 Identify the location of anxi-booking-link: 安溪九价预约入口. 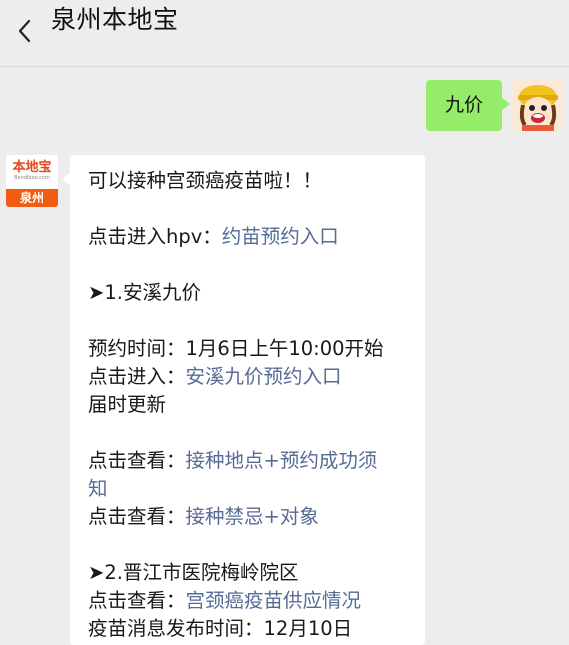
(264, 376).